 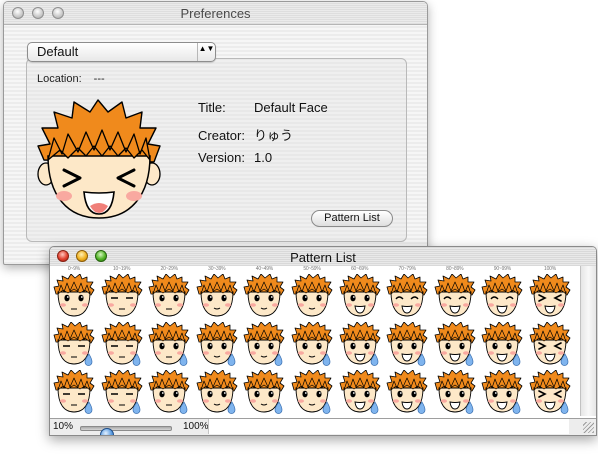 What do you see at coordinates (264, 269) in the screenshot?
I see `pattern-column-label: 40~49%` at bounding box center [264, 269].